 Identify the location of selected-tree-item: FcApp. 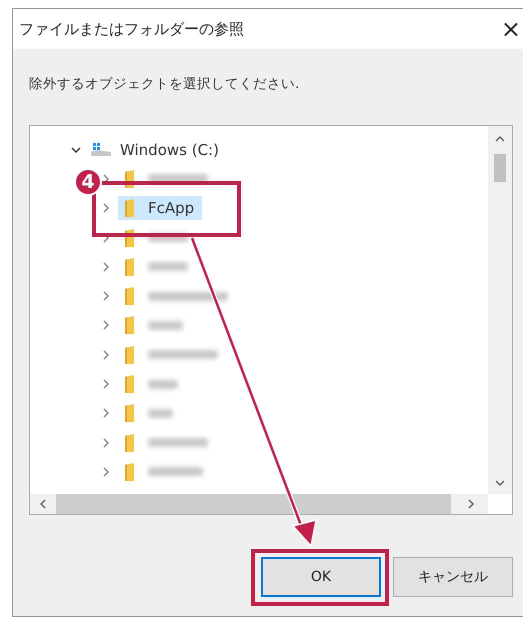
(160, 208).